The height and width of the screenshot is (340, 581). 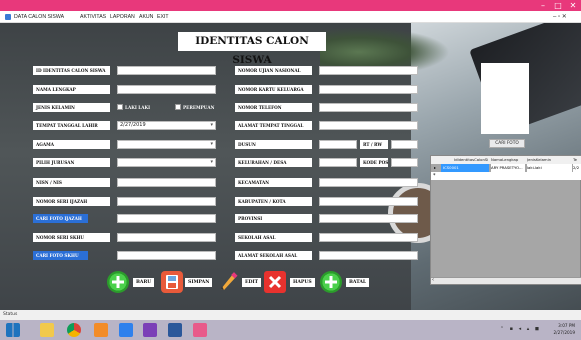 I want to click on input-kabupaten-kota, so click(x=368, y=201).